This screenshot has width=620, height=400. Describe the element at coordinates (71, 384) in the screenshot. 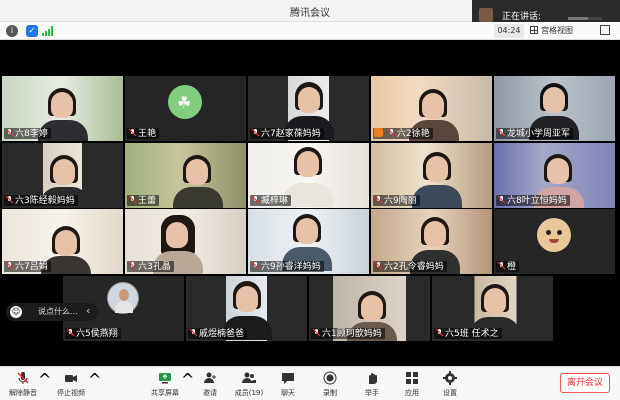

I see `stop-video-button: 停止视频` at that location.